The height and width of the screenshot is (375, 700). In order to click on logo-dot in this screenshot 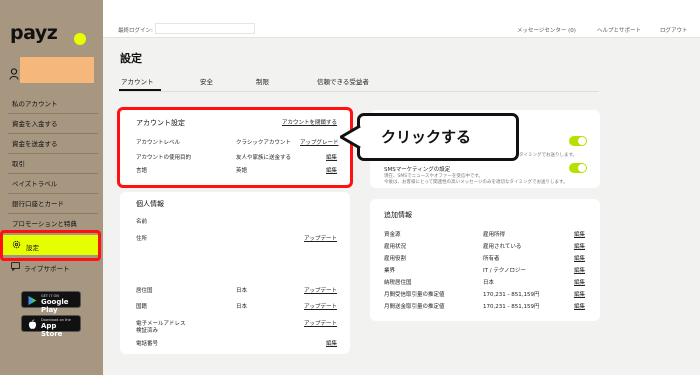, I will do `click(80, 39)`.